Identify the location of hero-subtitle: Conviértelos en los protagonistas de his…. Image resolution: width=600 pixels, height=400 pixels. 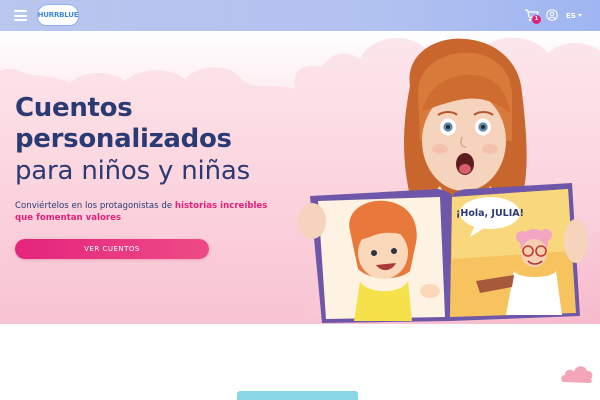
(146, 212).